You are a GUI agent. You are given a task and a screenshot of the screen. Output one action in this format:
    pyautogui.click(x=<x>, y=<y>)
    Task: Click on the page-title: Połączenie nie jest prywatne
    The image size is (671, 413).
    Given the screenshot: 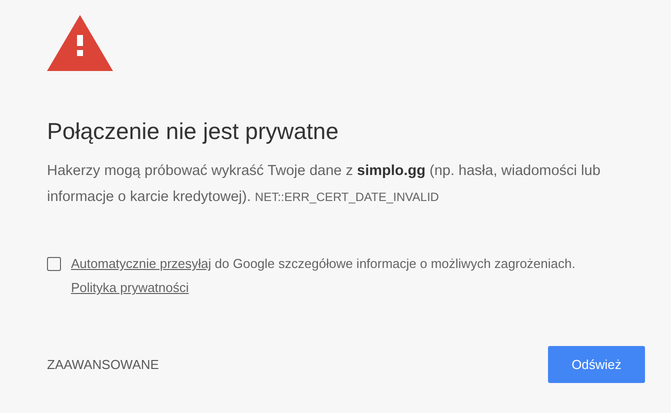 What is the action you would take?
    pyautogui.click(x=193, y=131)
    